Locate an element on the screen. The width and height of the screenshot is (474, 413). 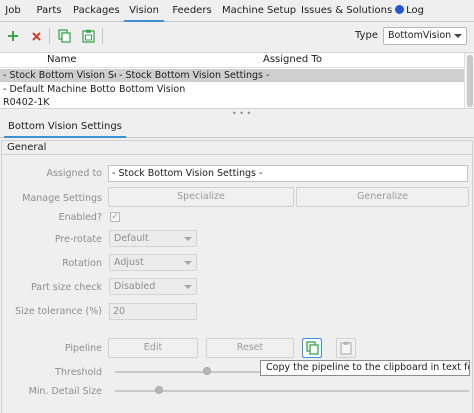
copy-pipeline-button is located at coordinates (312, 348).